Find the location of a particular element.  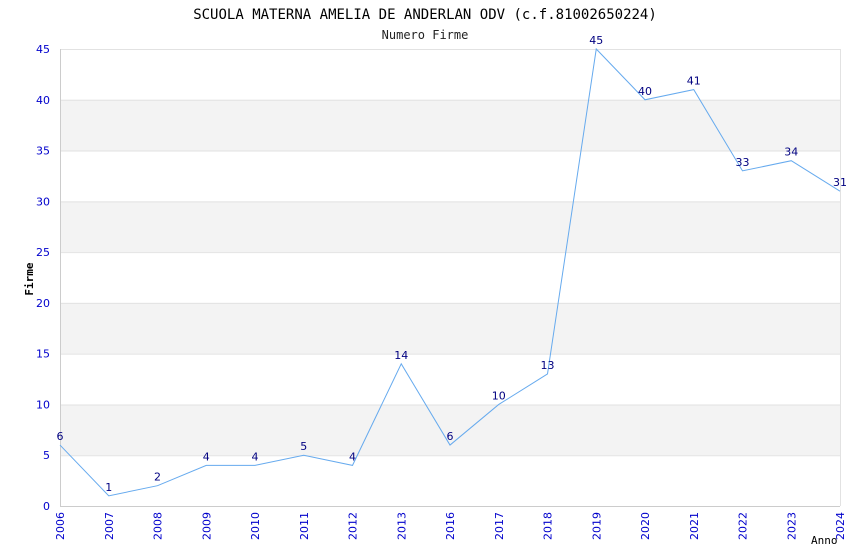

data-label: 10 is located at coordinates (499, 395).